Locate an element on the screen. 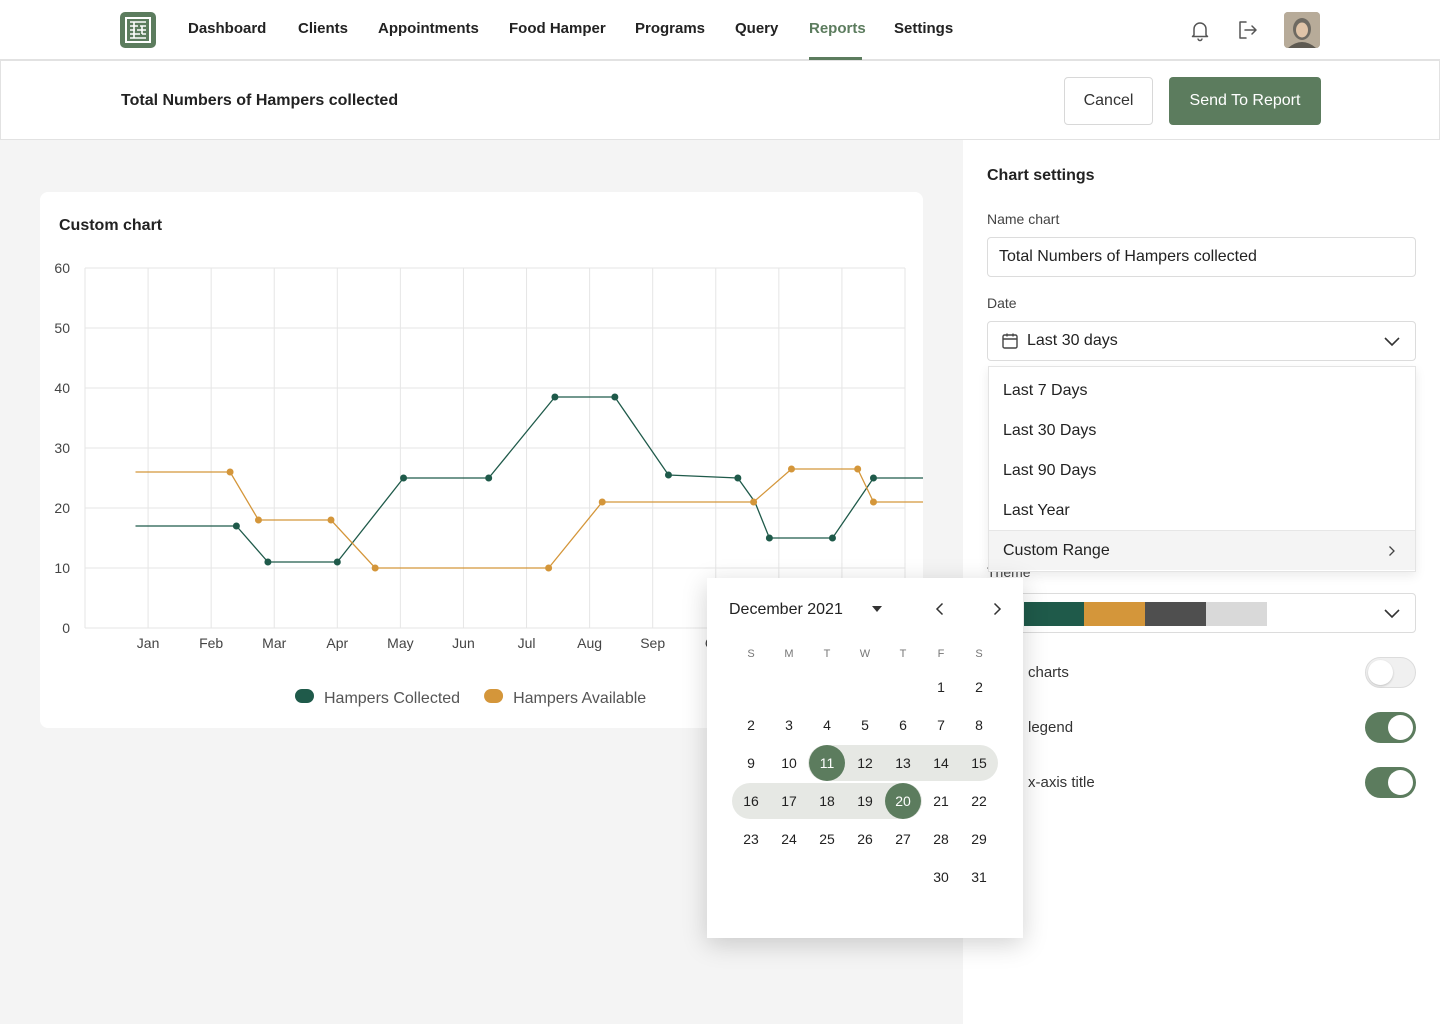  date-option-custom-range: Custom Range is located at coordinates (1202, 550).